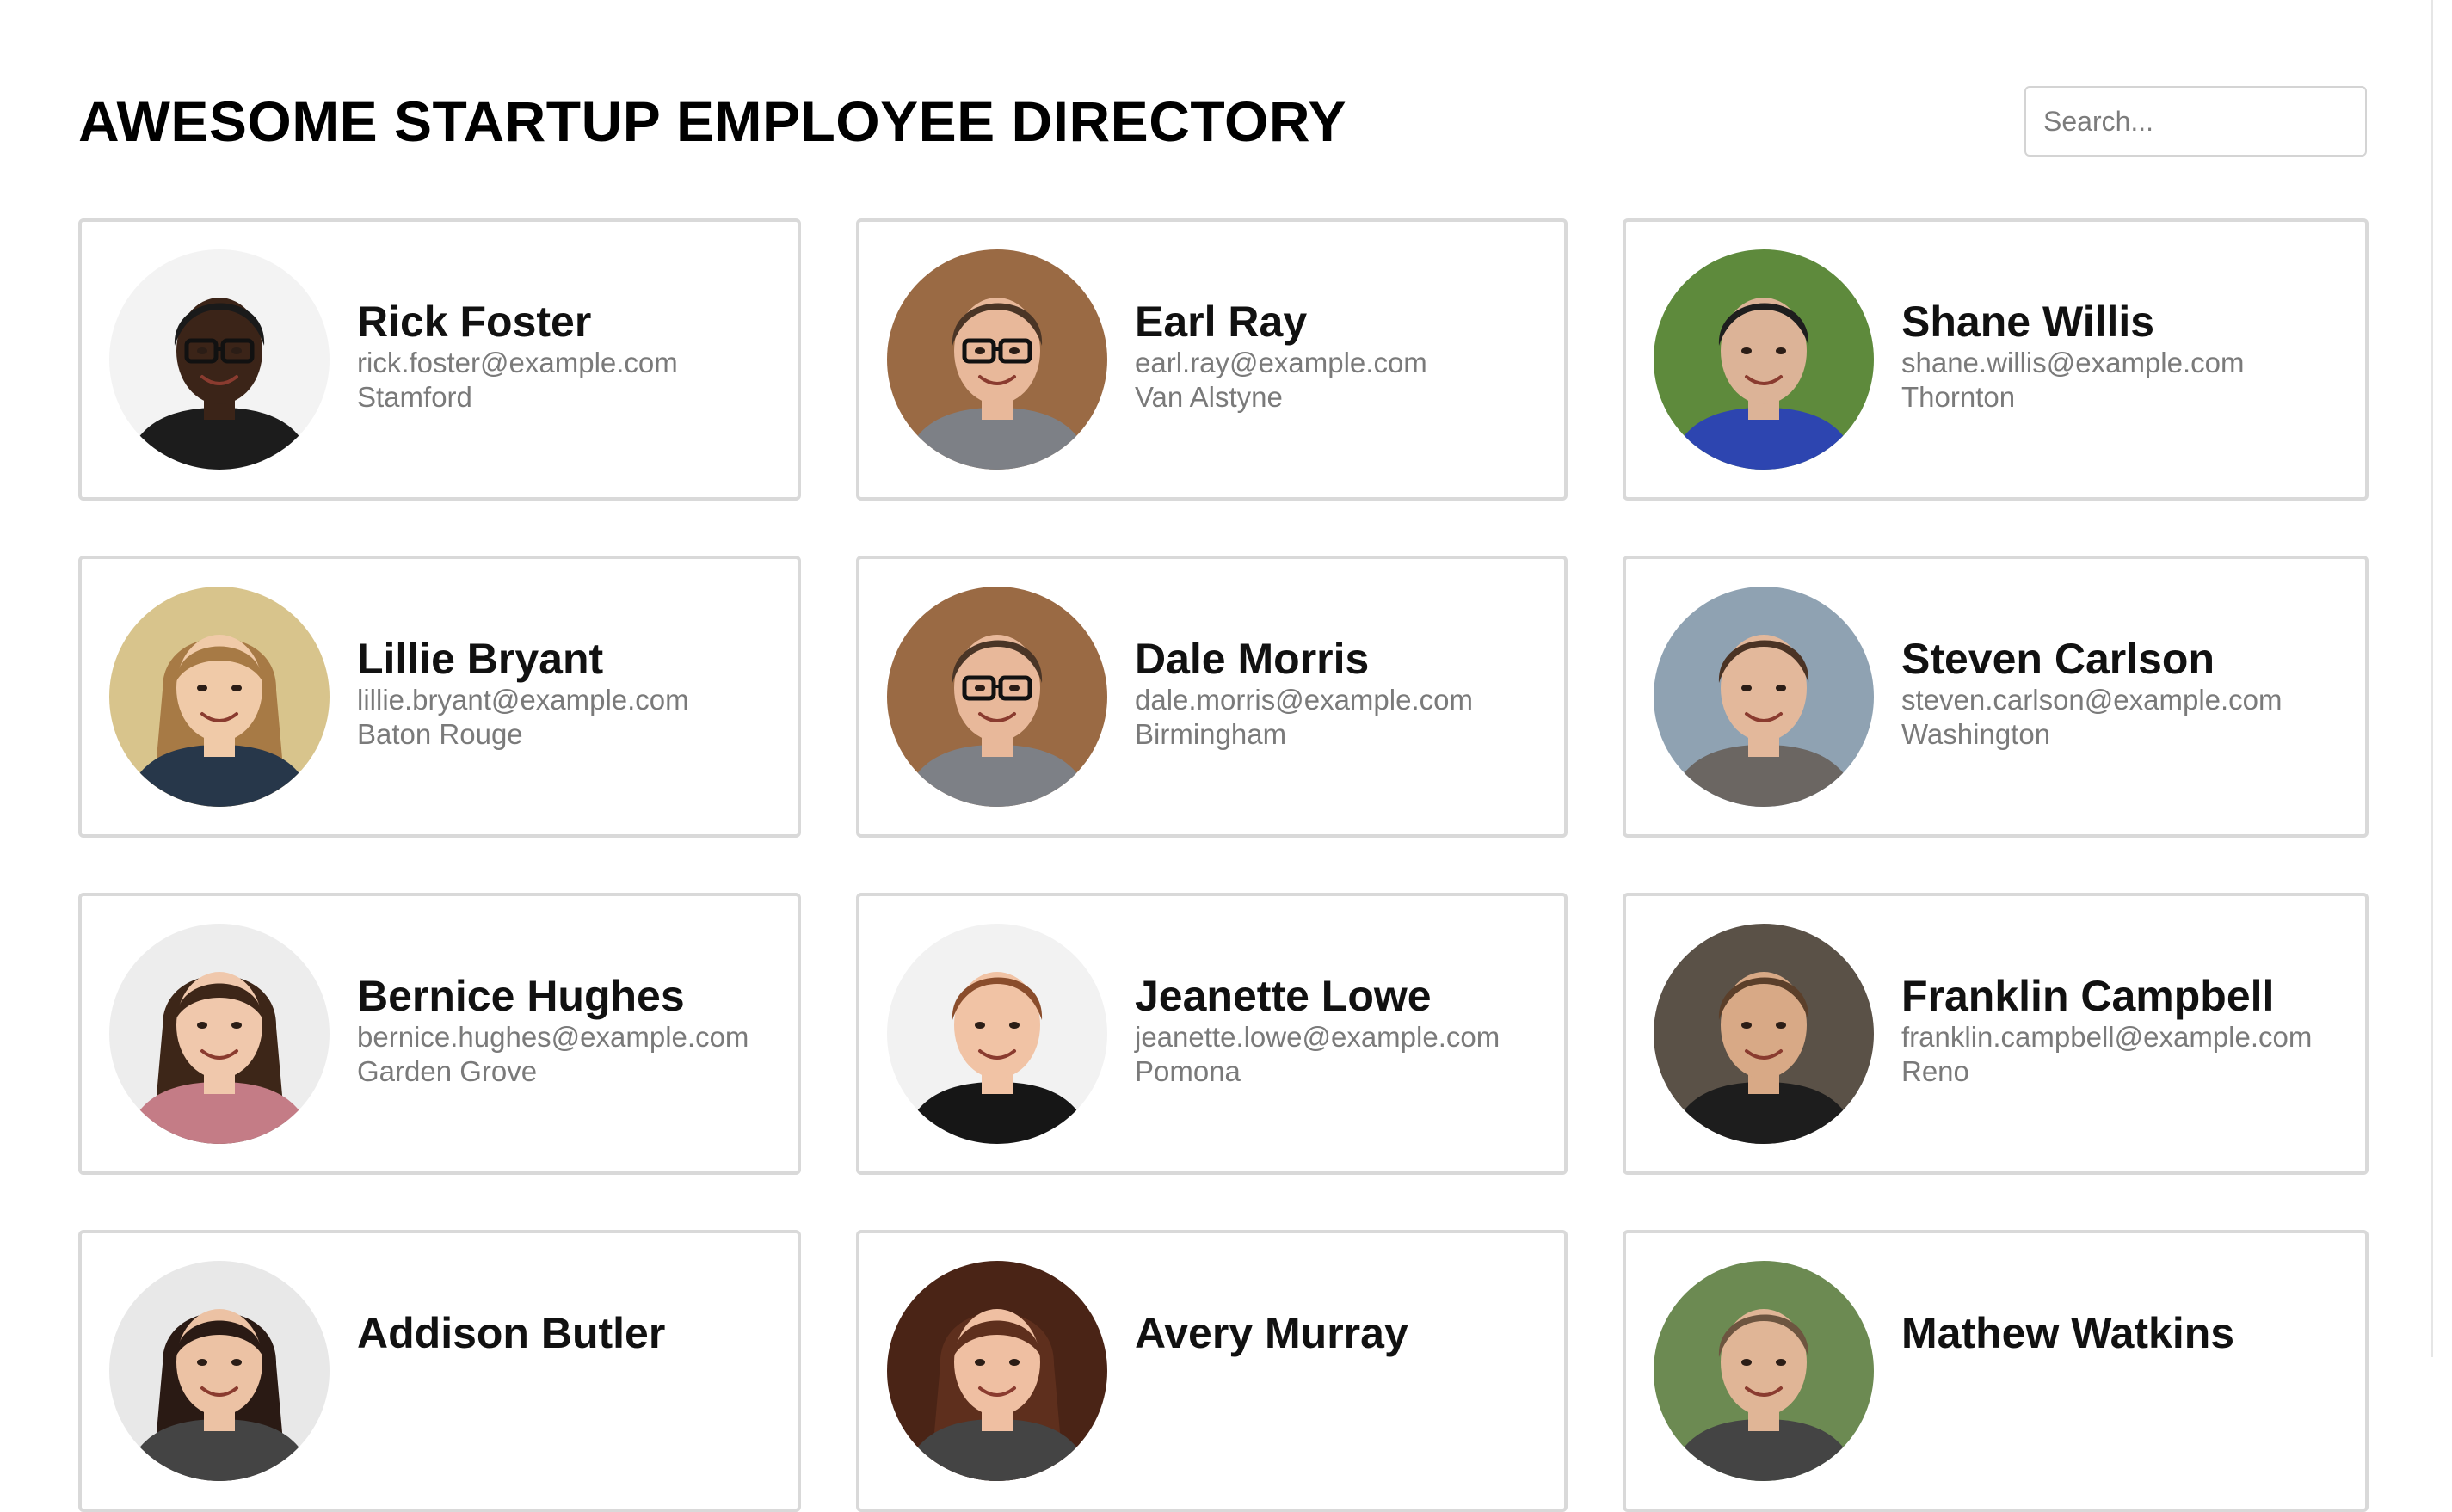  Describe the element at coordinates (2058, 659) in the screenshot. I see `employee-name: Steven Carlson` at that location.